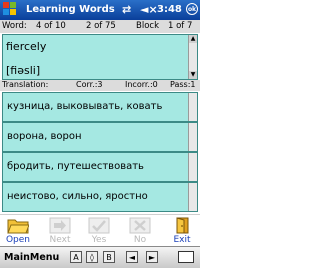 This screenshot has width=320, height=268. I want to click on exit-door-icon, so click(182, 225).